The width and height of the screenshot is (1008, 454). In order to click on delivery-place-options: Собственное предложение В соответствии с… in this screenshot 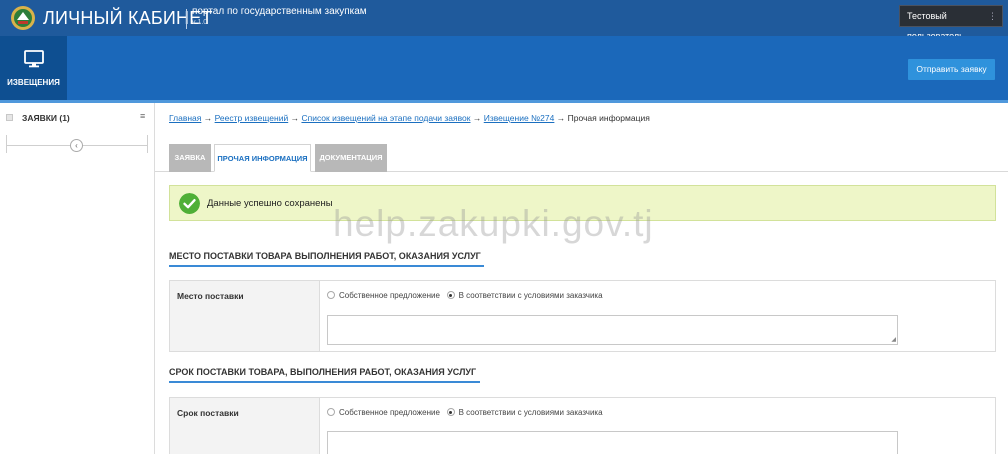, I will do `click(465, 295)`.